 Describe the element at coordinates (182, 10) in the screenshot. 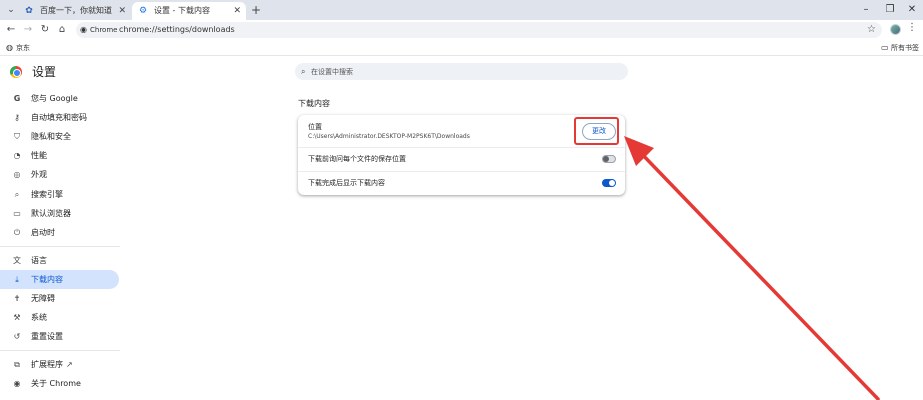

I see `tab-title: 设置 - 下载内容` at that location.